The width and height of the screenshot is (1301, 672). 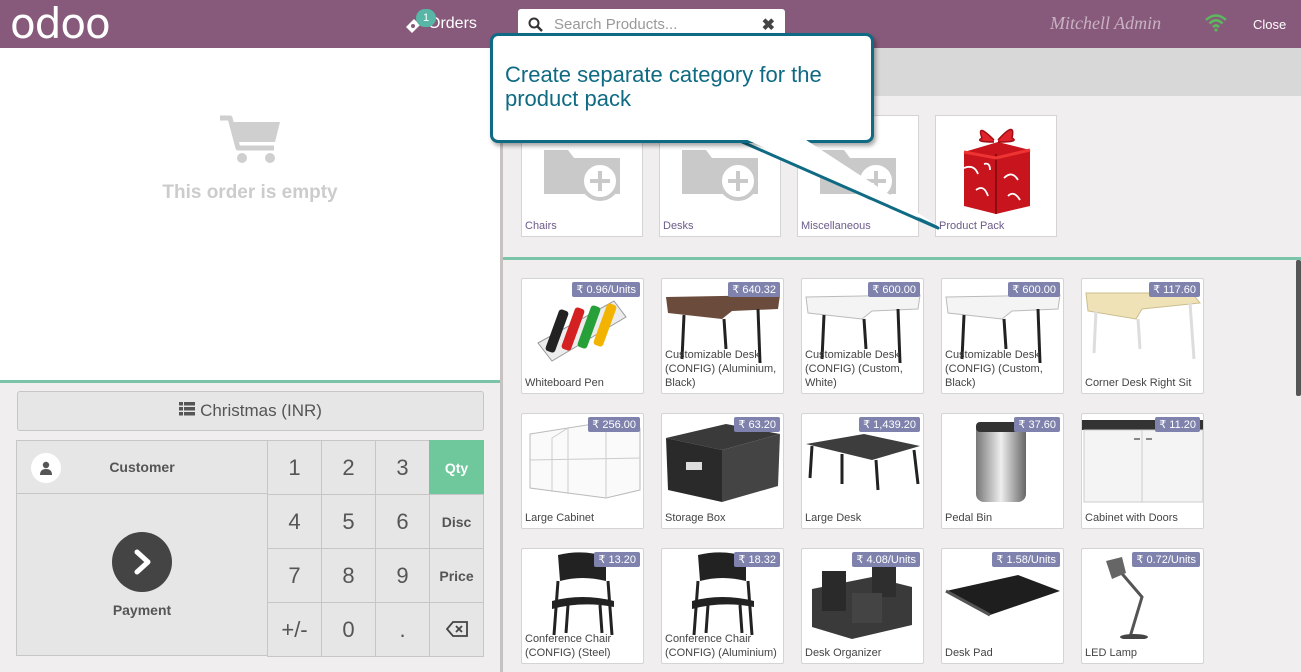 I want to click on numpad-key-1: 1, so click(x=294, y=467).